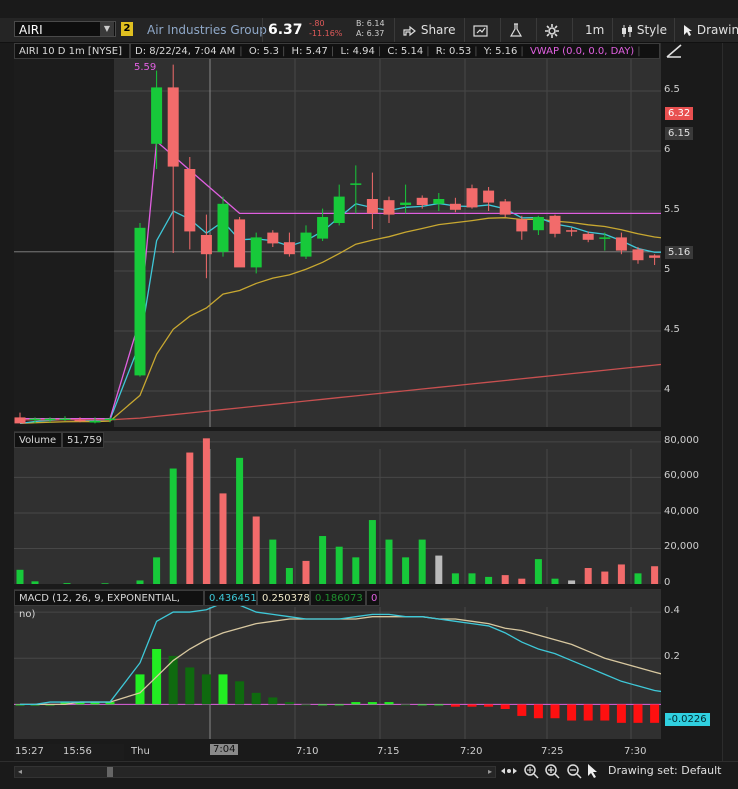 This screenshot has width=738, height=789. Describe the element at coordinates (224, 749) in the screenshot. I see `time-axis-label: 7:04` at that location.